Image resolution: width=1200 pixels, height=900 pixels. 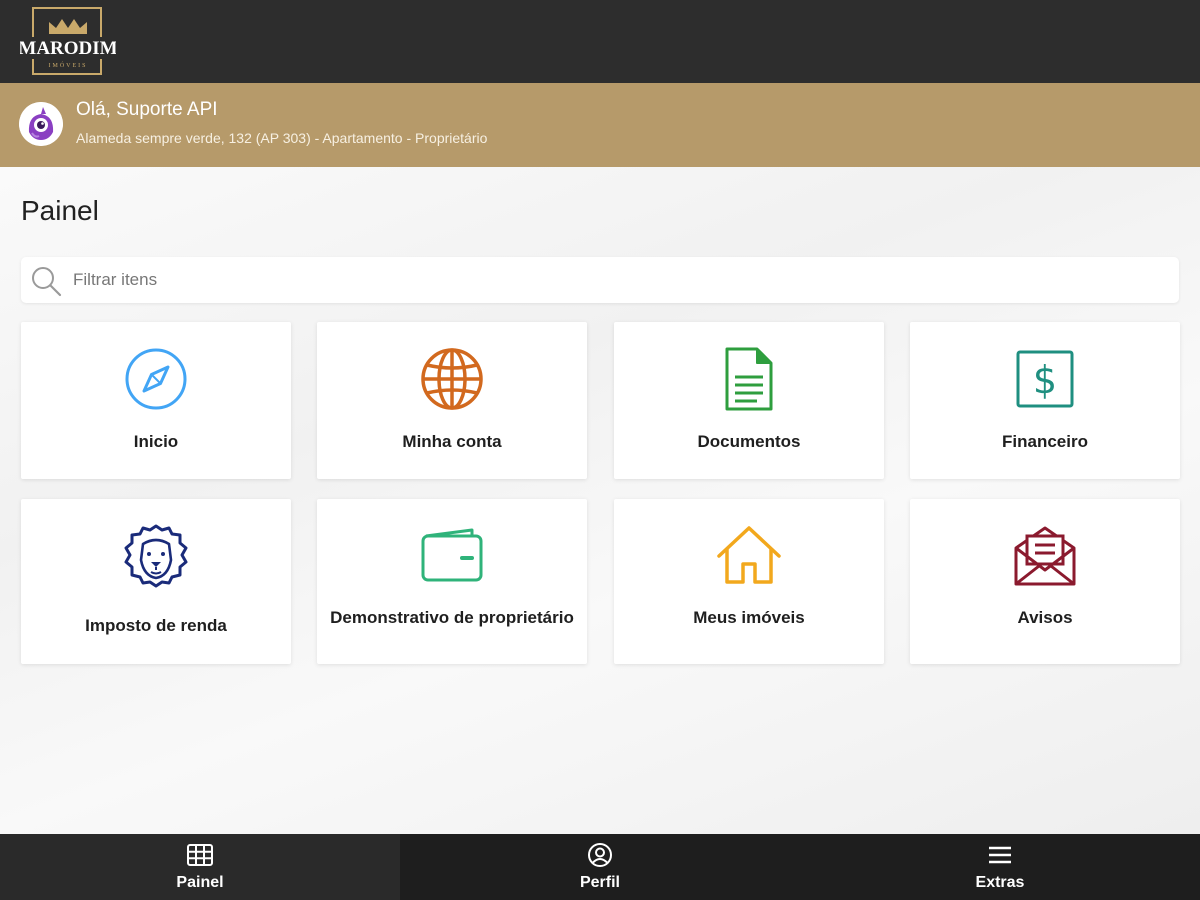 I want to click on card-label: Meus imóveis, so click(x=749, y=617).